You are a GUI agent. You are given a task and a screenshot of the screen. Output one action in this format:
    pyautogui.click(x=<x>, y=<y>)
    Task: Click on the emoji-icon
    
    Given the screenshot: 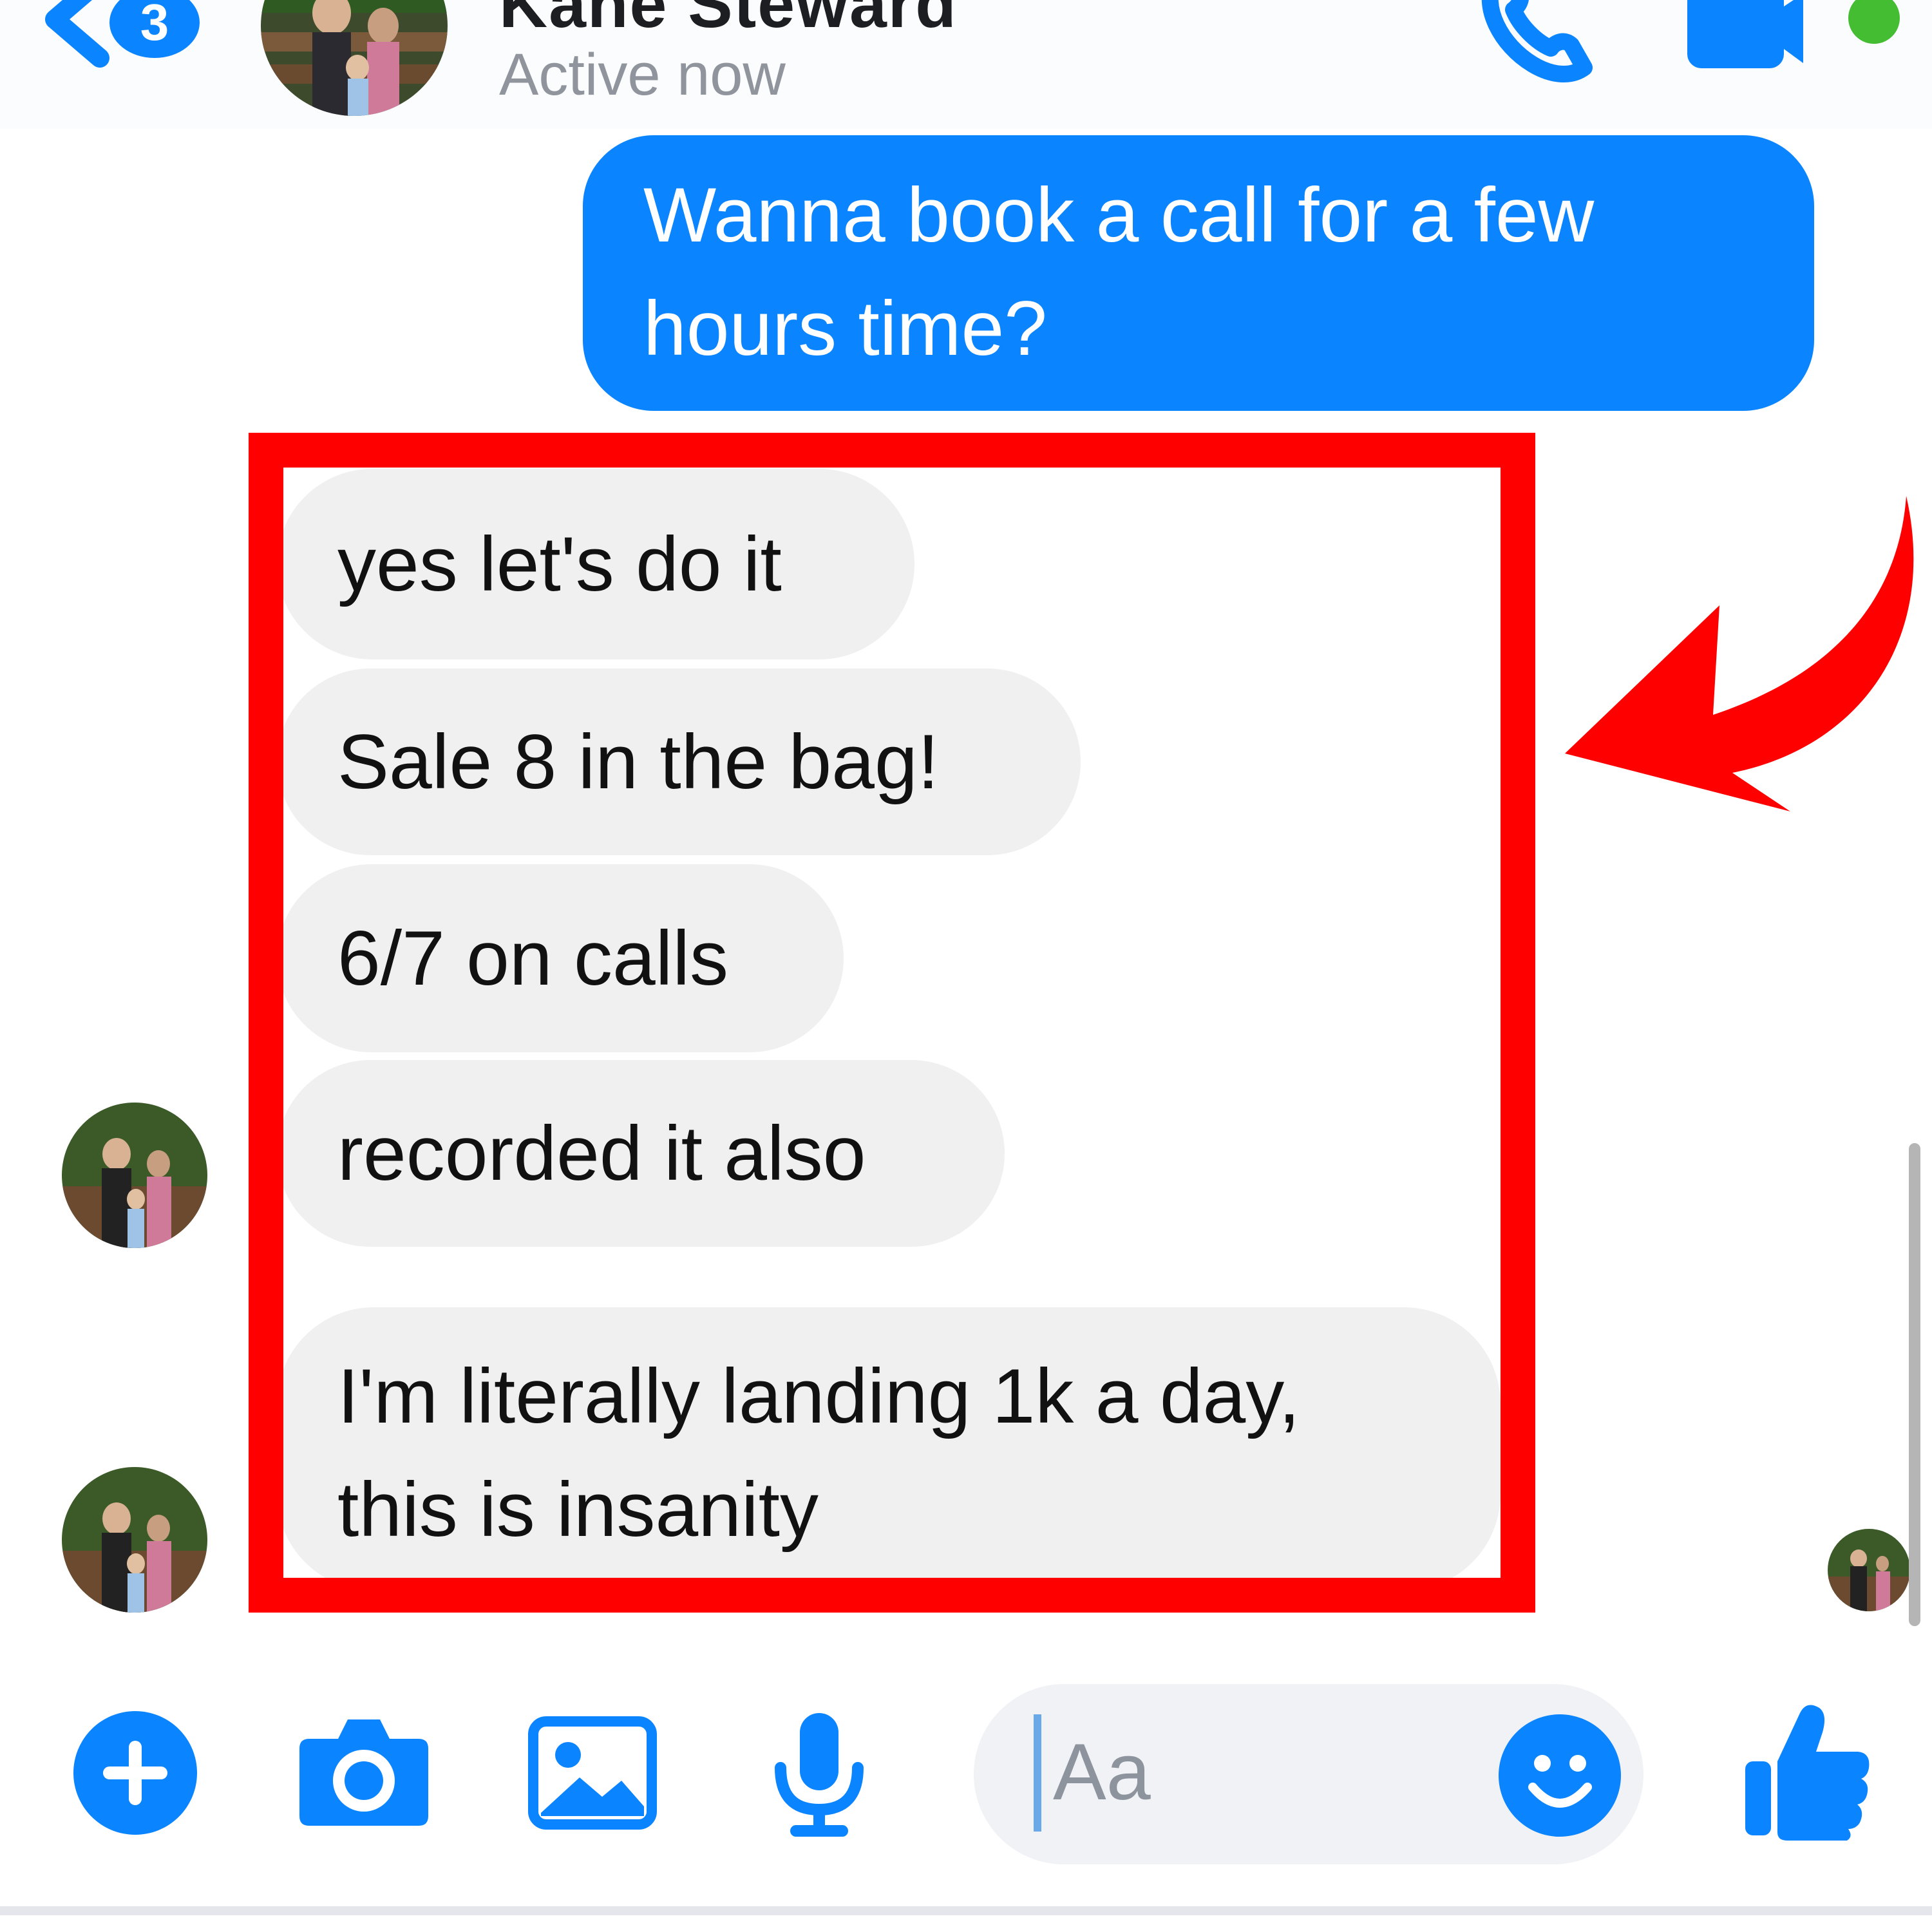 What is the action you would take?
    pyautogui.click(x=1560, y=1776)
    